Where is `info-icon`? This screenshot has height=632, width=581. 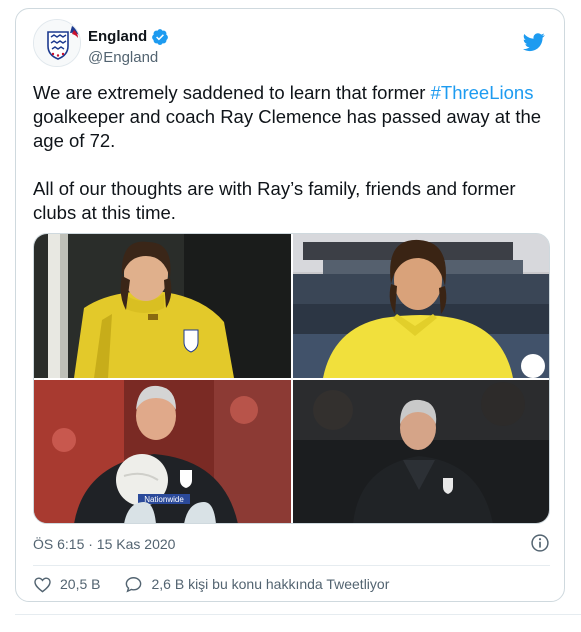
info-icon is located at coordinates (540, 543).